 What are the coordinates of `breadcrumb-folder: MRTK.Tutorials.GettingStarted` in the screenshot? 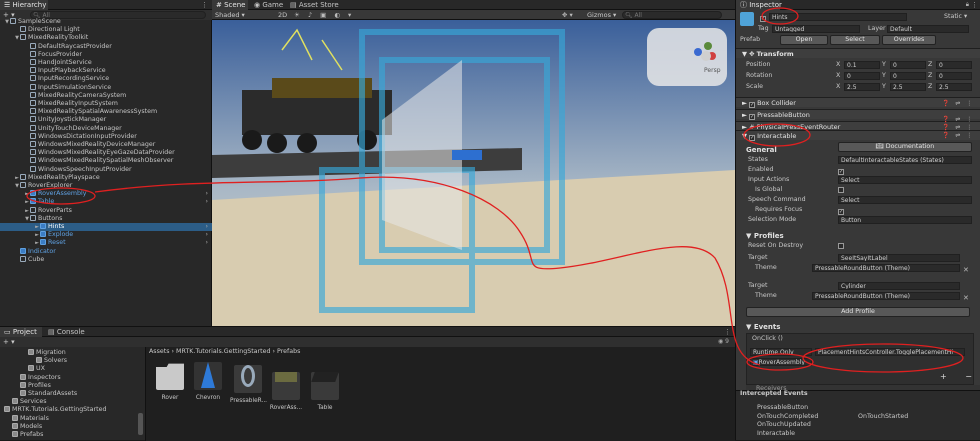 It's located at (223, 351).